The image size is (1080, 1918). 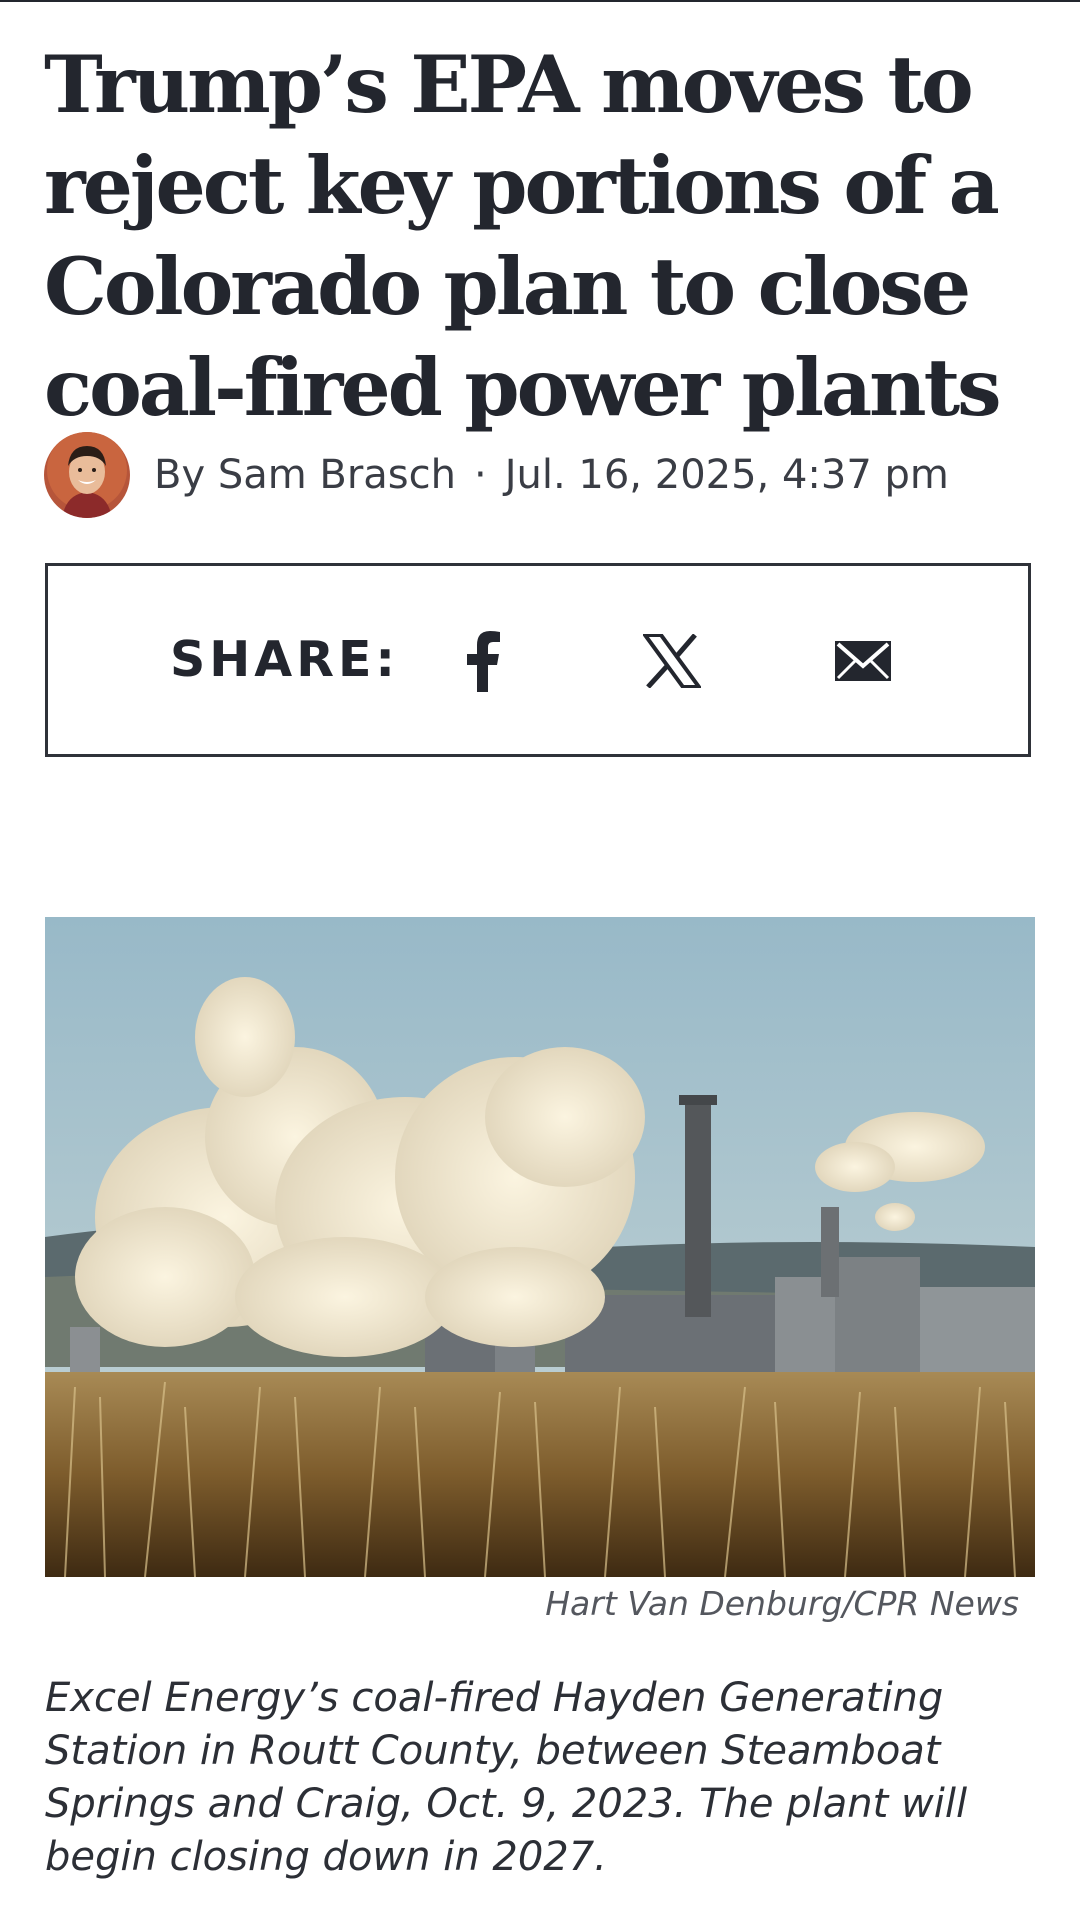 I want to click on share-facebook-button, so click(x=482, y=661).